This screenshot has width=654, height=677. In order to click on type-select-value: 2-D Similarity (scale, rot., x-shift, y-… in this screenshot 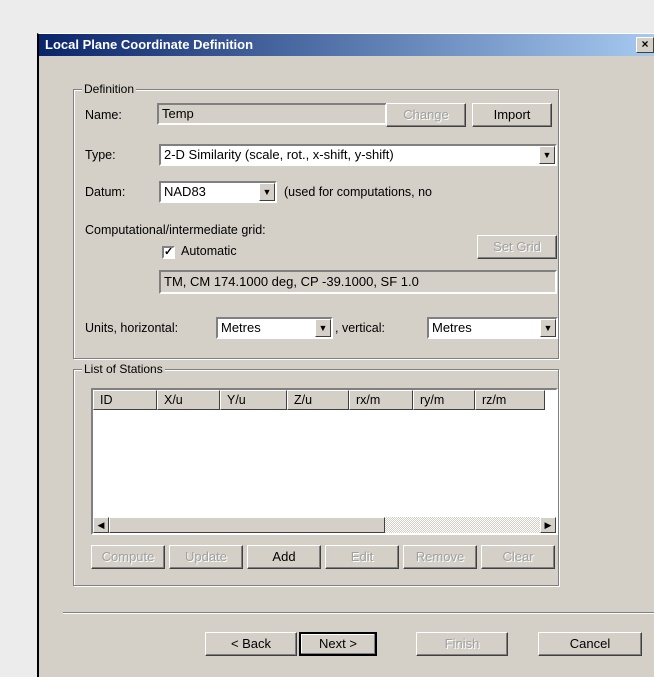, I will do `click(279, 154)`.